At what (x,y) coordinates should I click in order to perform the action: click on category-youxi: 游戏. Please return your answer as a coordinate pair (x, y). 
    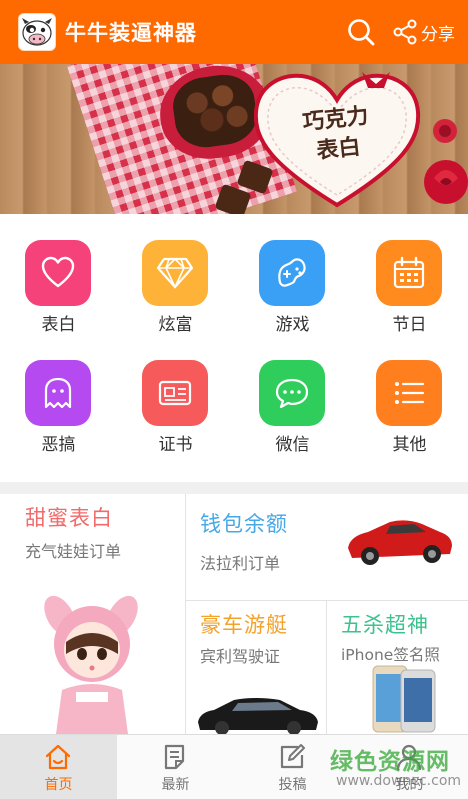
    Looking at the image, I should click on (292, 274).